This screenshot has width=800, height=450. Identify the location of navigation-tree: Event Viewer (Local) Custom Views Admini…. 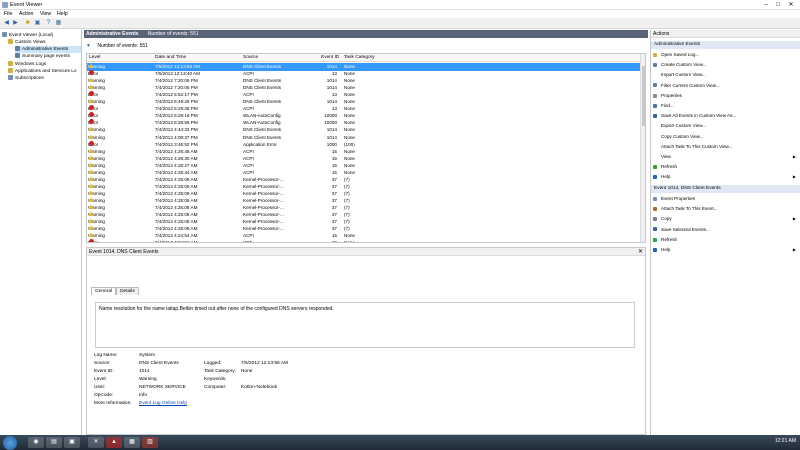
(41, 232).